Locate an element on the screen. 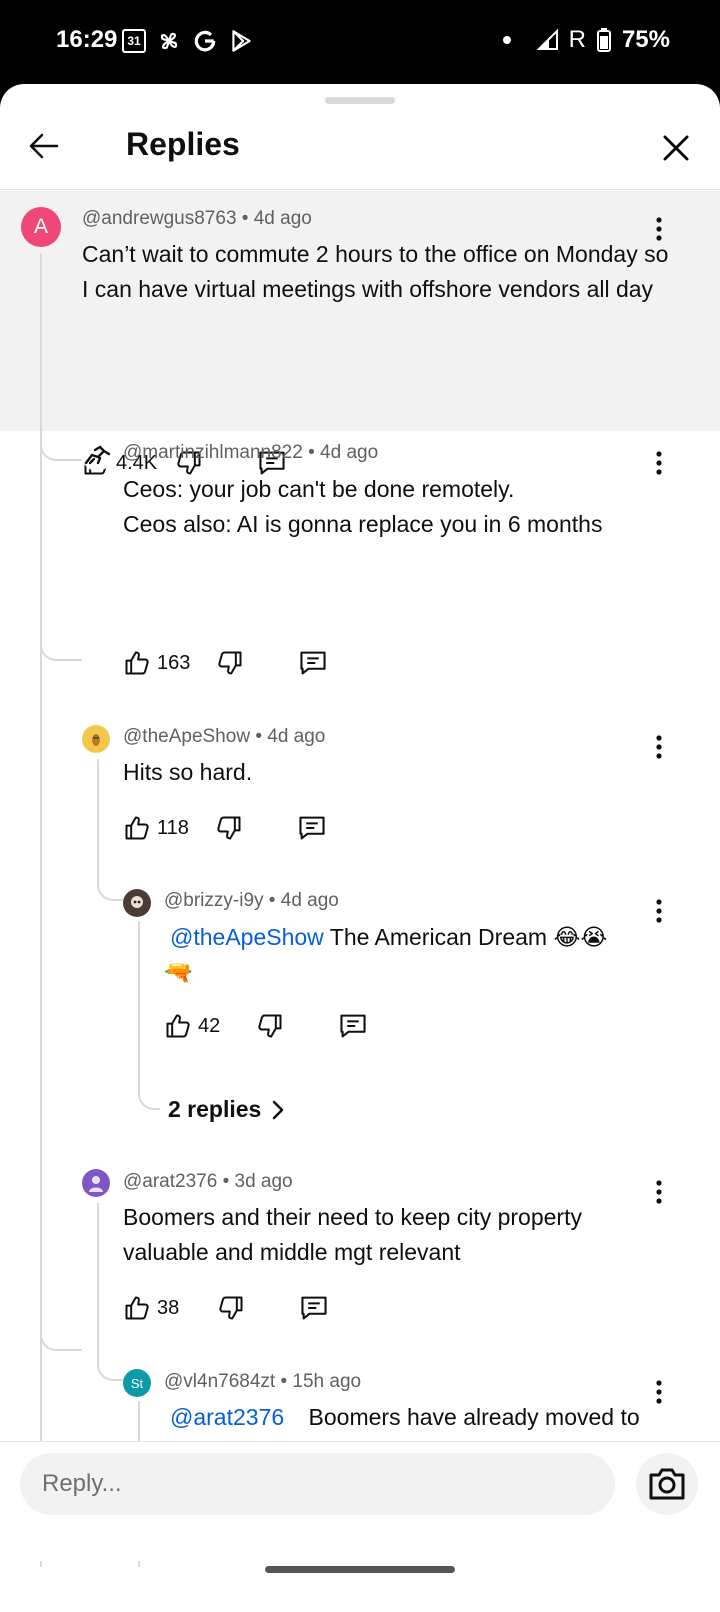 This screenshot has width=720, height=1612. comment-text: @theApeShow The American Dream 😂😭 is located at coordinates (404, 937).